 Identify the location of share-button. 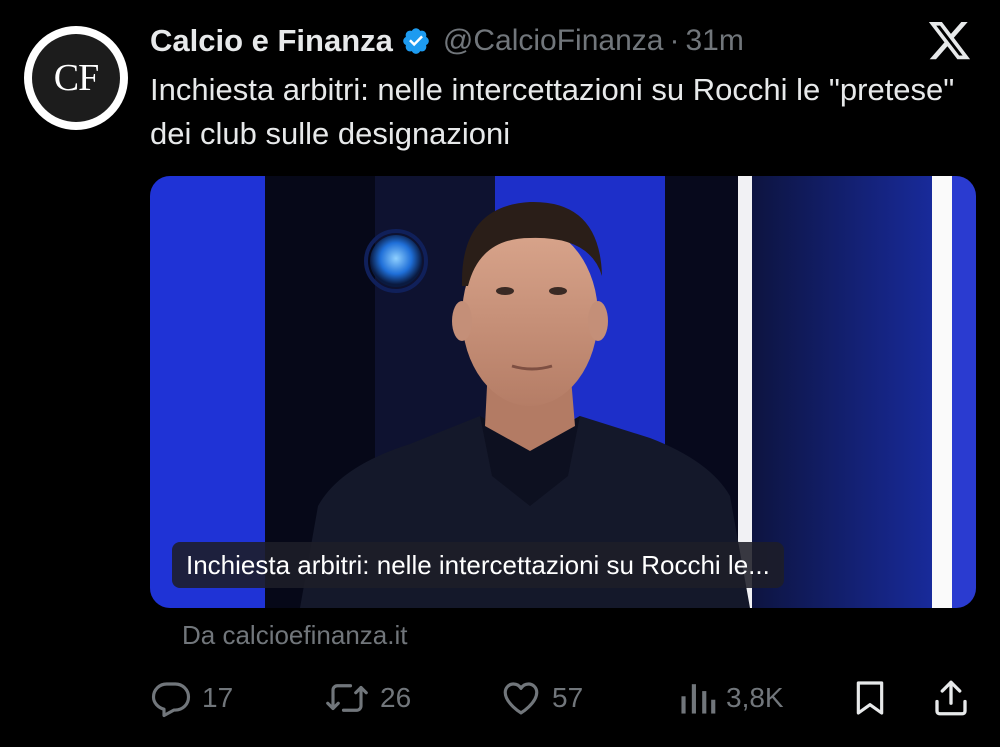
(951, 698).